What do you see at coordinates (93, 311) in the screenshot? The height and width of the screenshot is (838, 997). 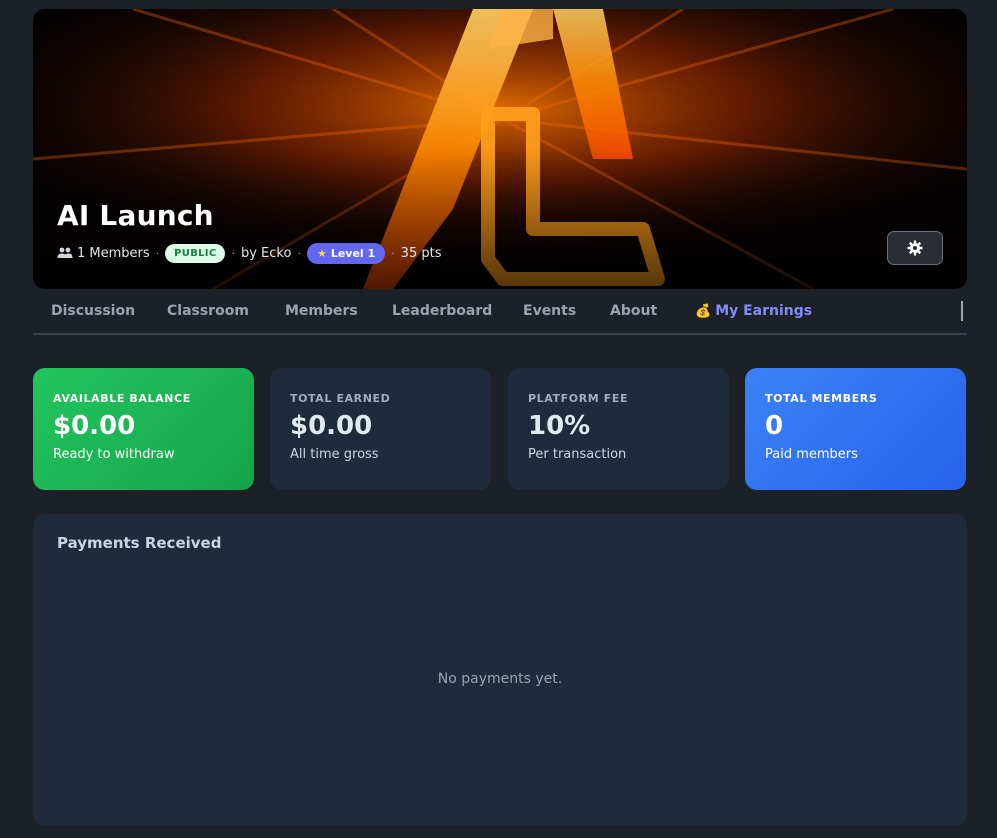 I see `tab-discussion: Discussion` at bounding box center [93, 311].